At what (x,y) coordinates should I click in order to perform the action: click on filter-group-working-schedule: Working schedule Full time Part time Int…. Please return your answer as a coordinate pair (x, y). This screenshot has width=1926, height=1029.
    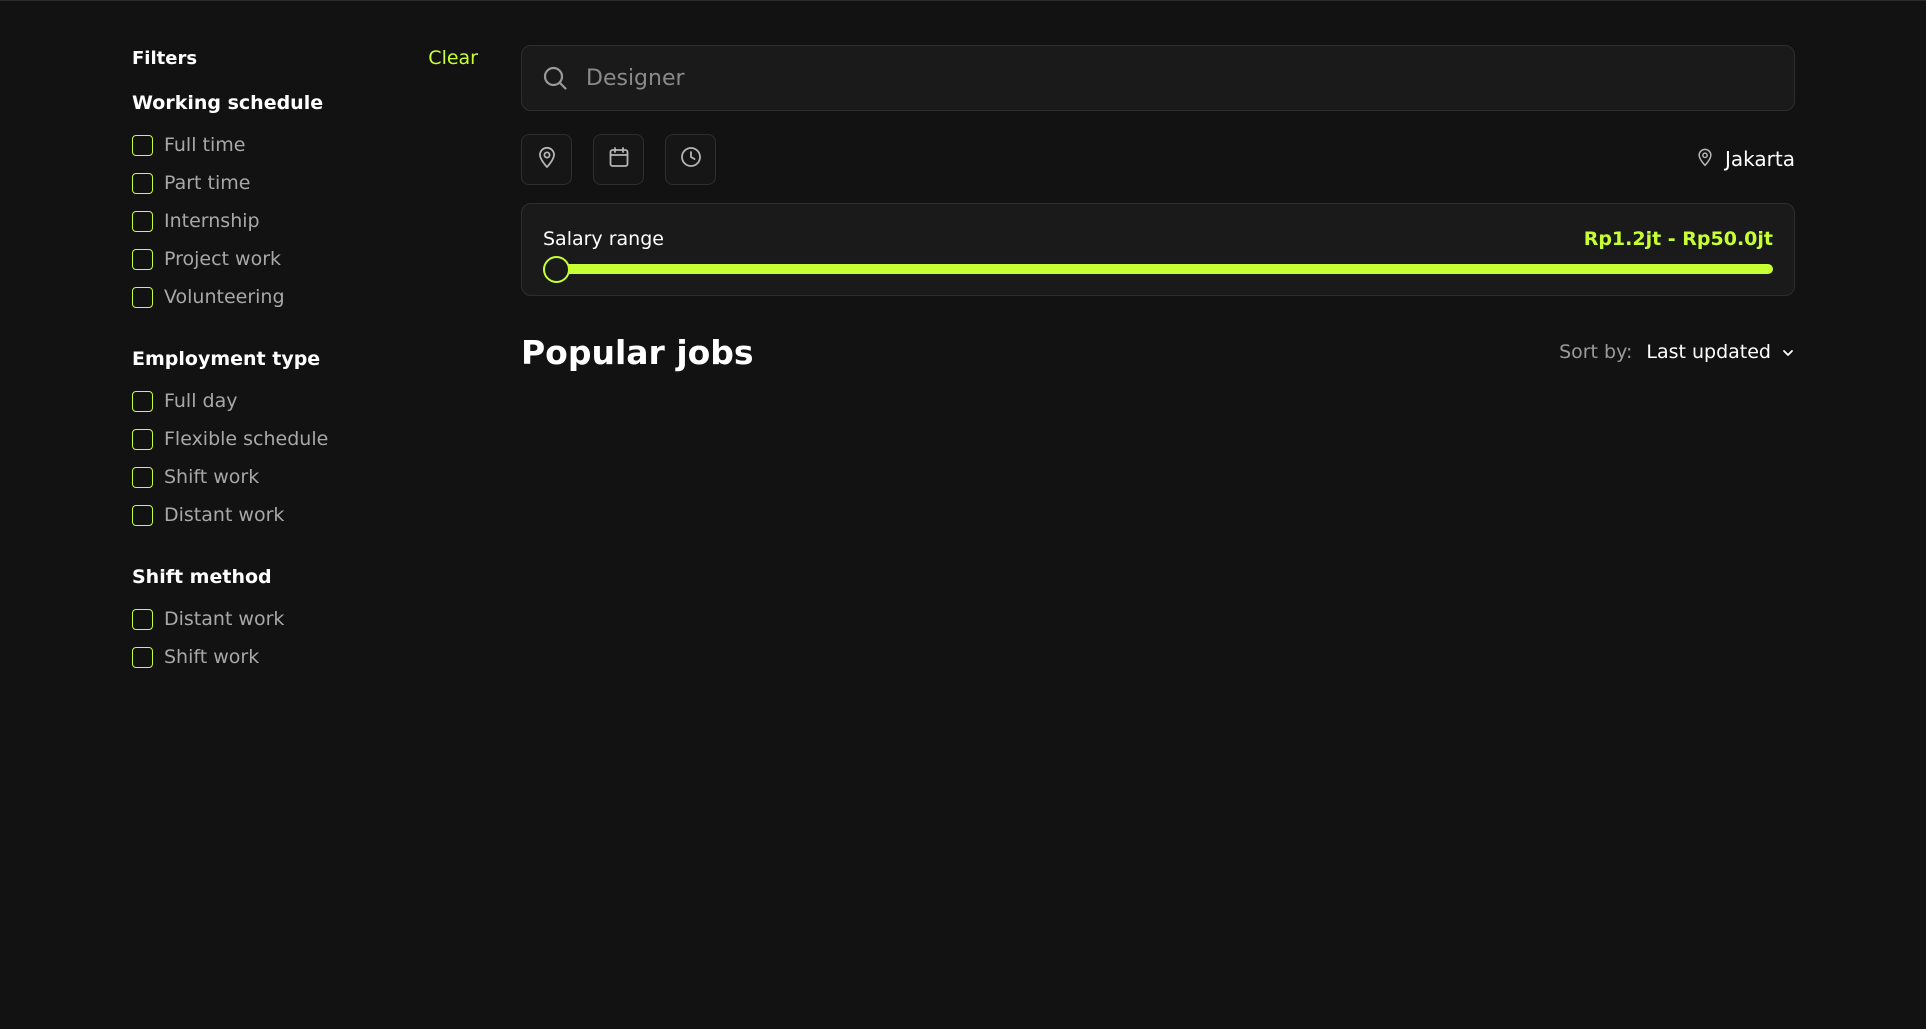
    Looking at the image, I should click on (305, 203).